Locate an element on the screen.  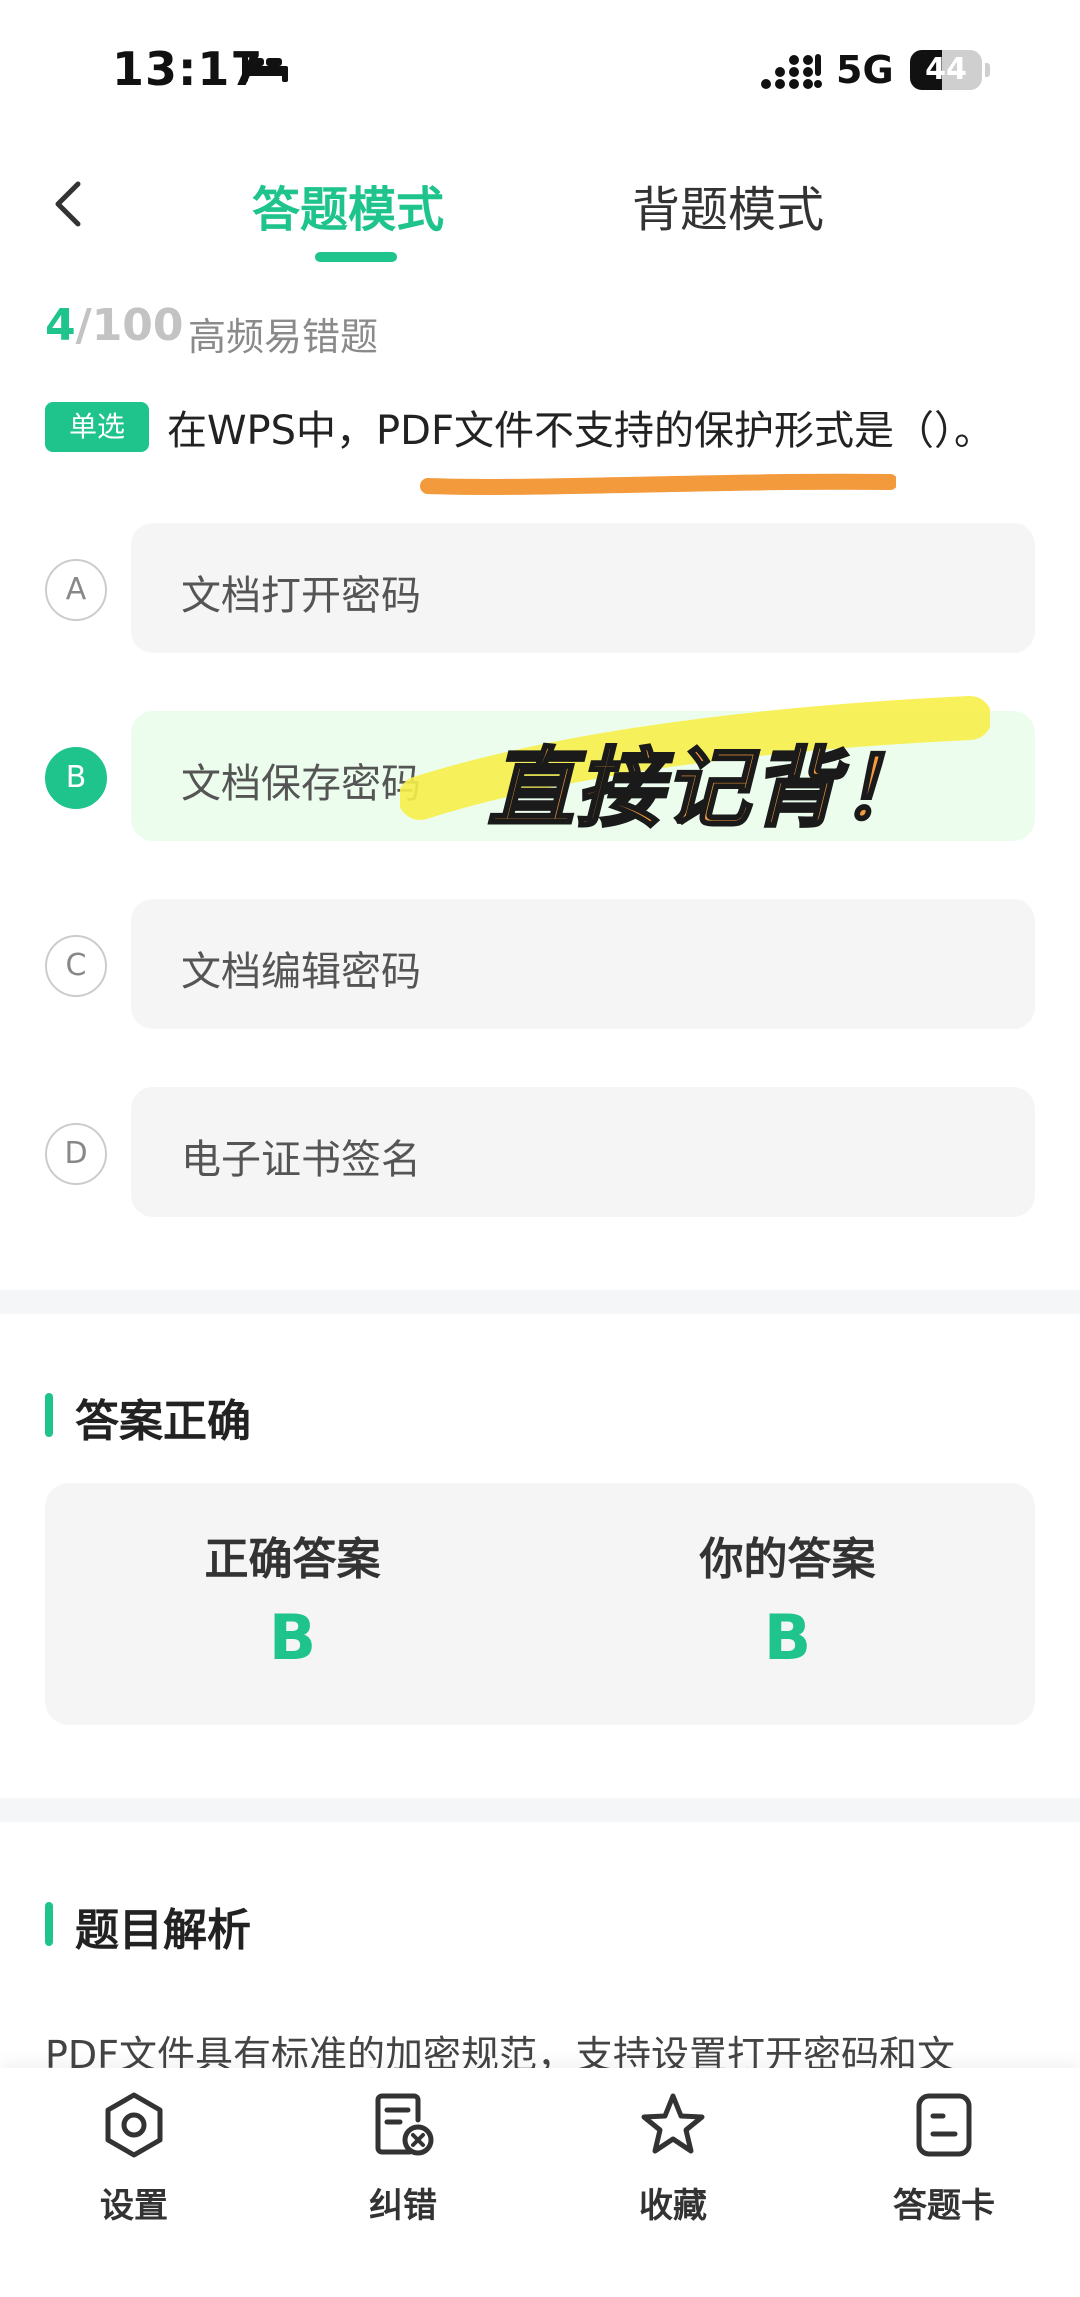
correct-answer-value: B is located at coordinates (292, 1637).